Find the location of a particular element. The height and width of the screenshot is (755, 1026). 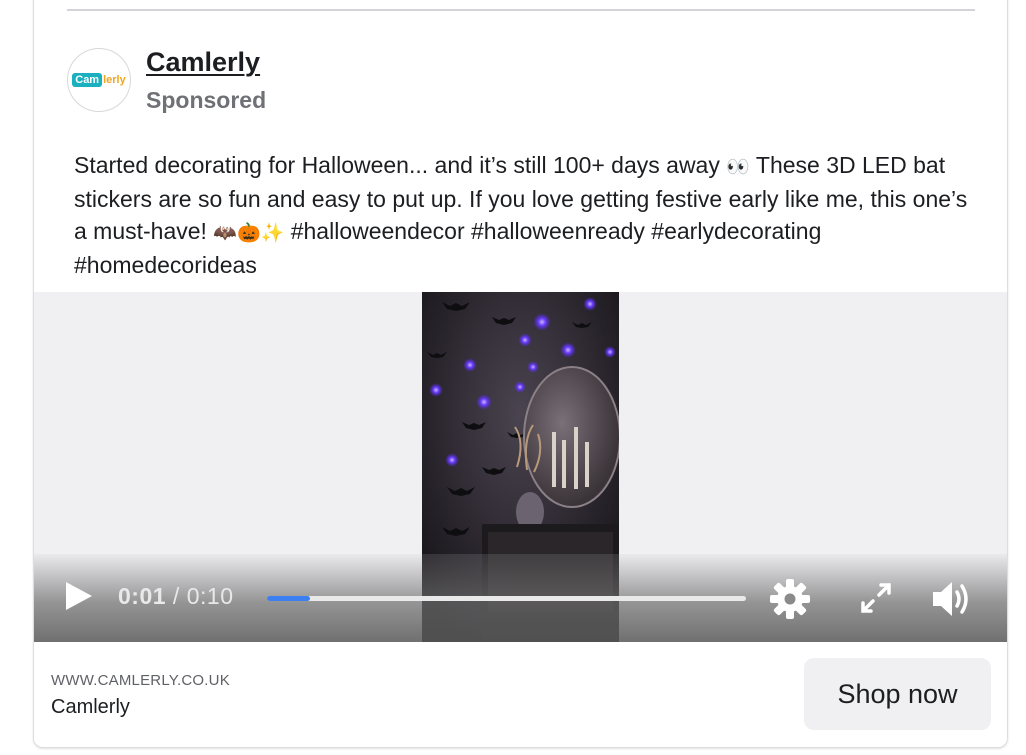

fullscreen-icon is located at coordinates (876, 598).